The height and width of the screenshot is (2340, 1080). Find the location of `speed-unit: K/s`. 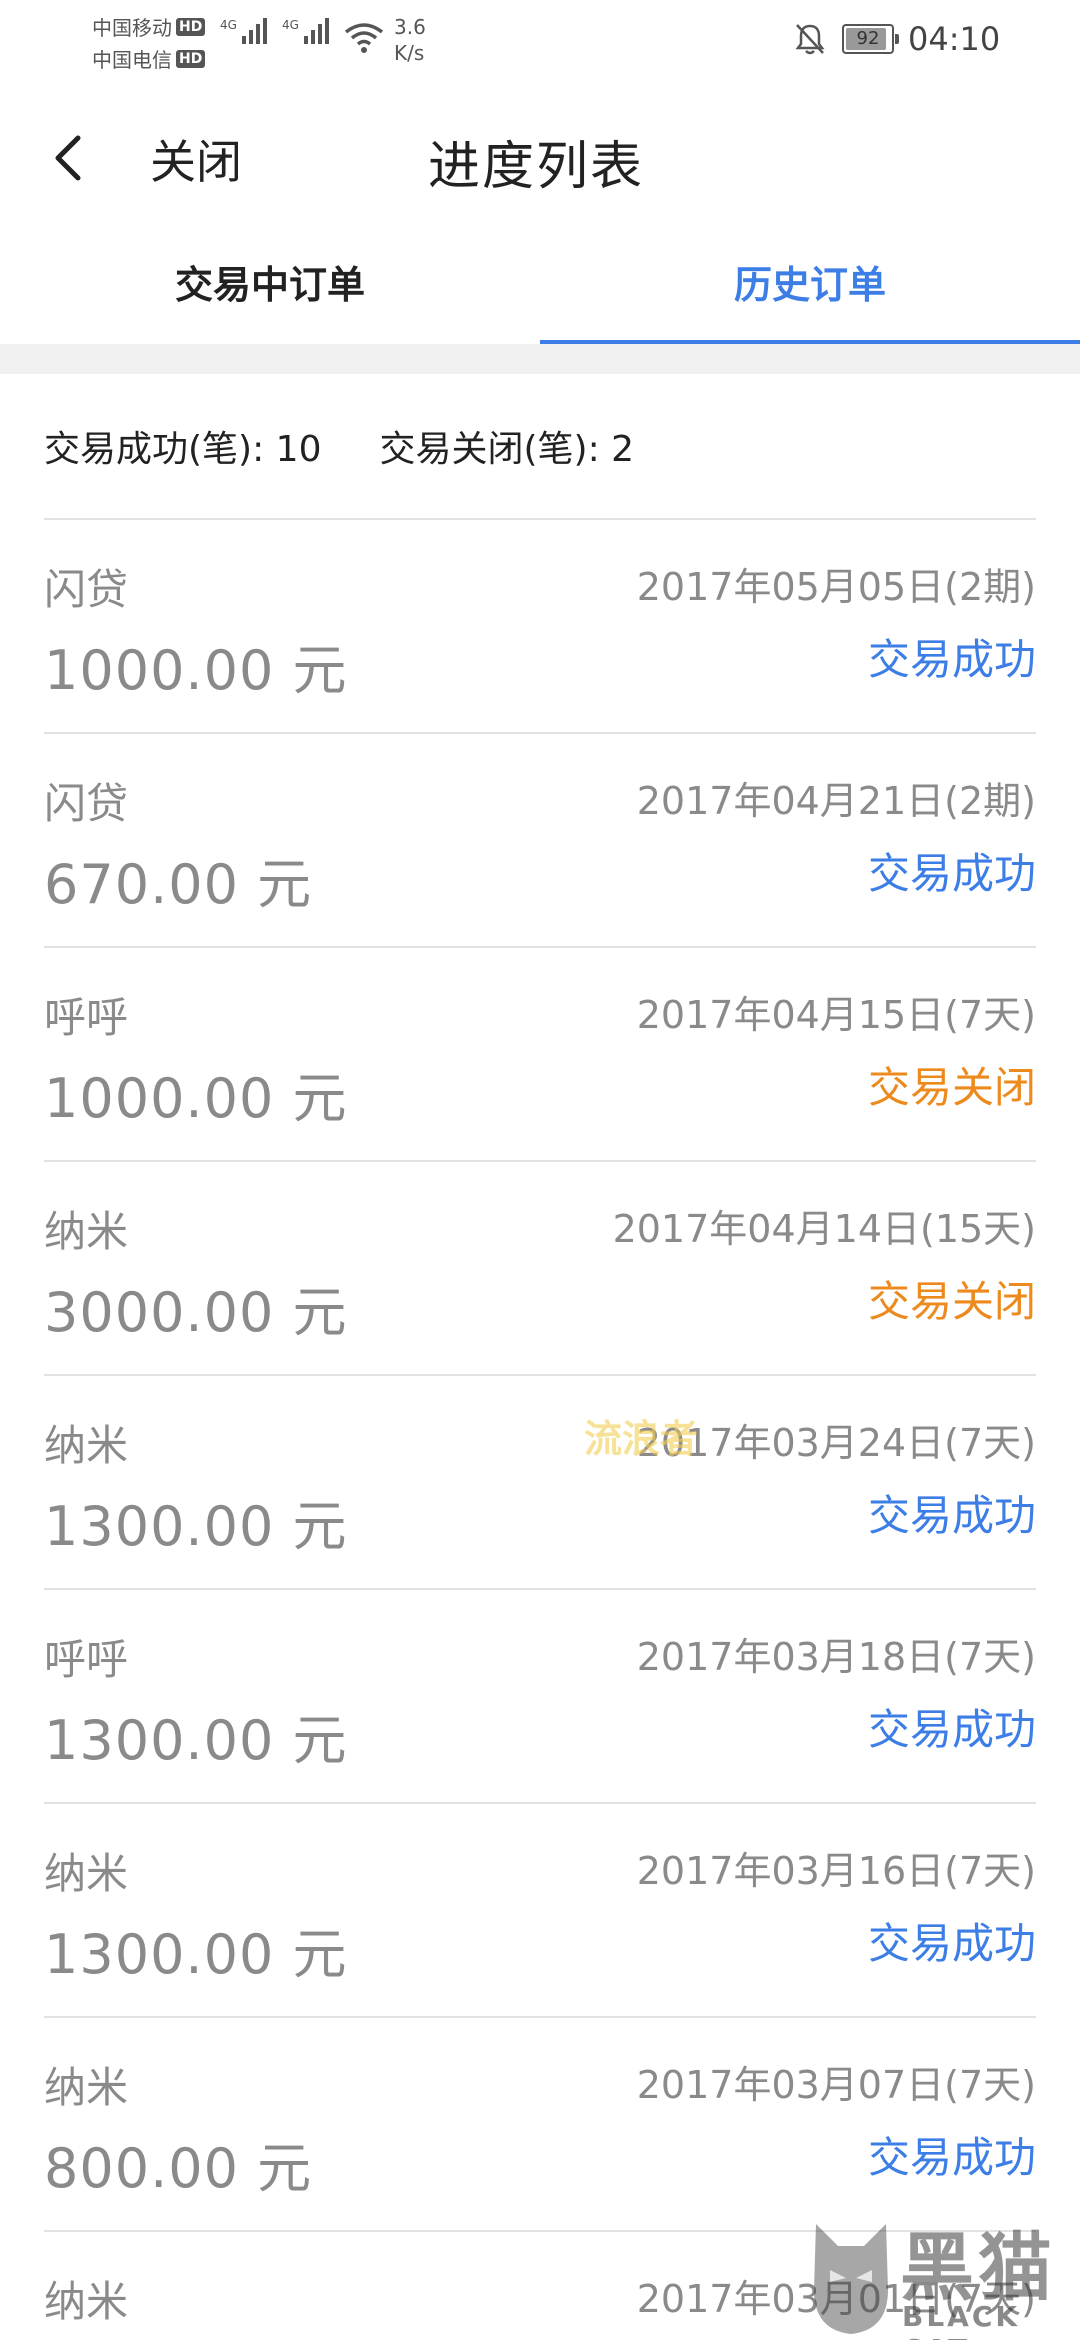

speed-unit: K/s is located at coordinates (409, 53).